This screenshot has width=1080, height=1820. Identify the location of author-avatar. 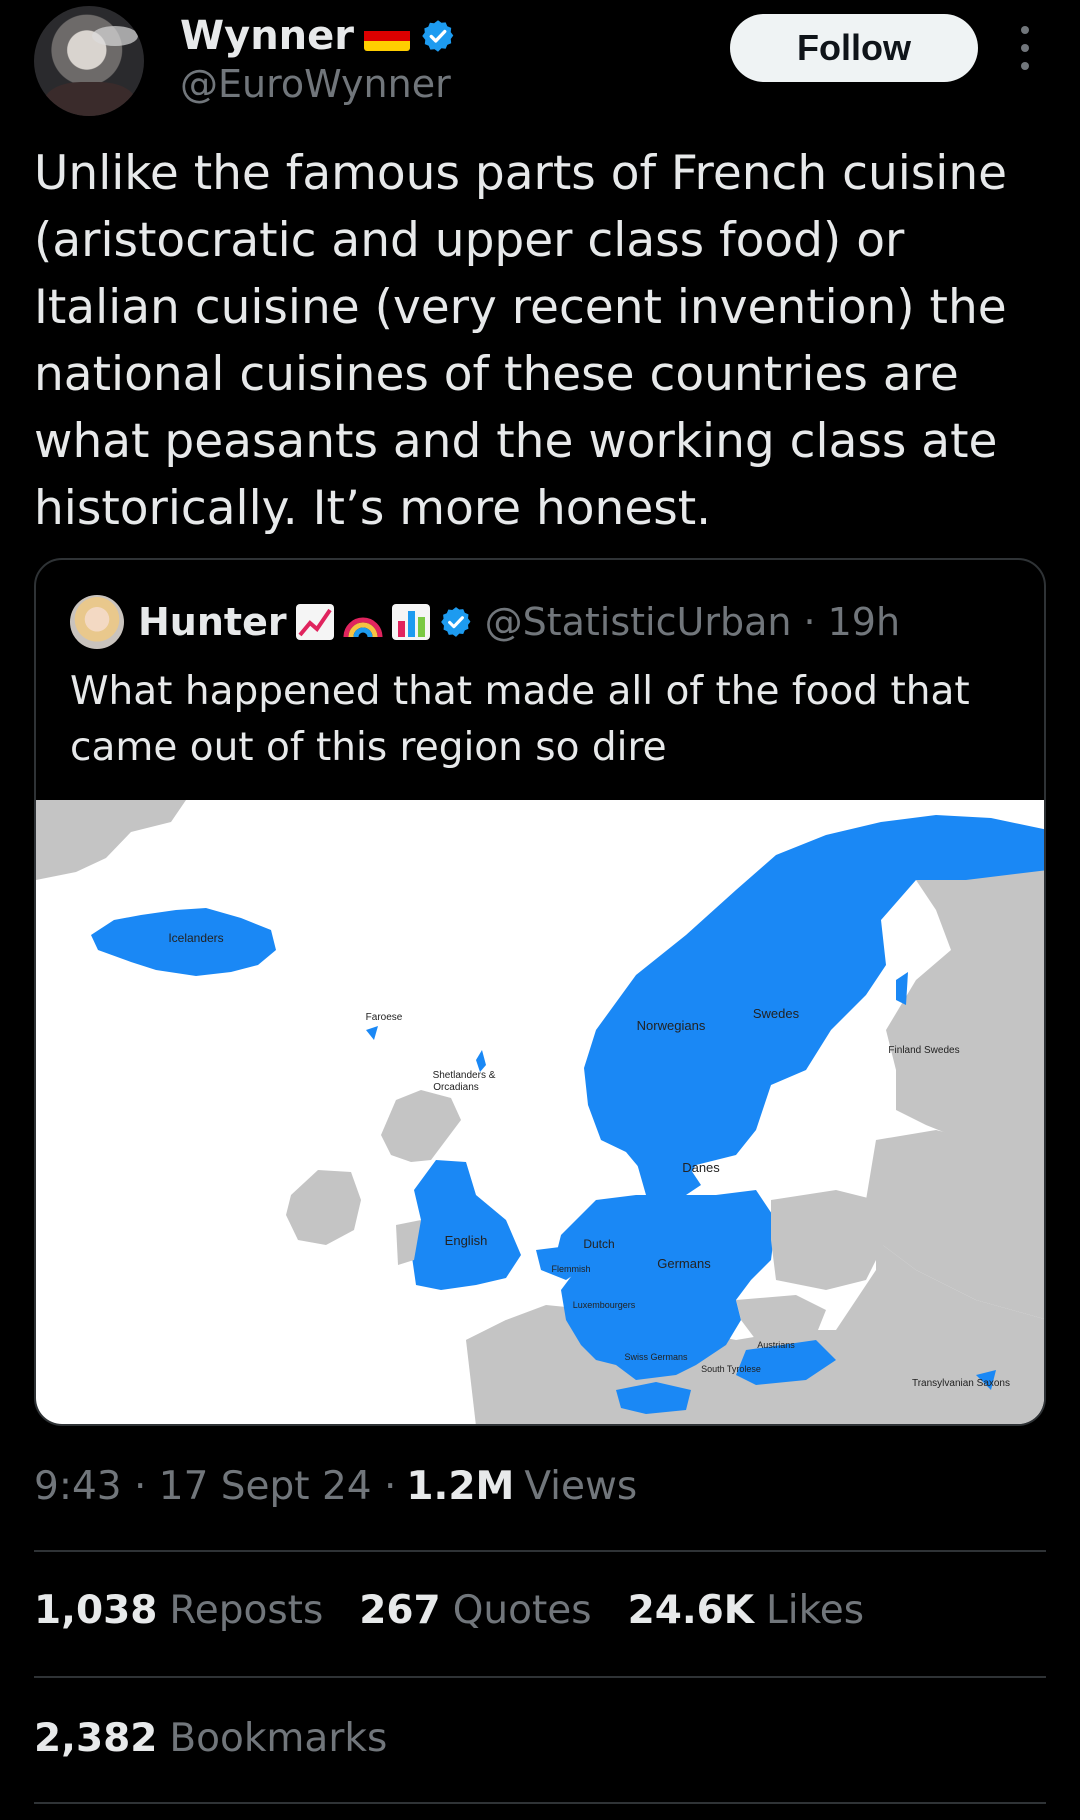
(89, 61).